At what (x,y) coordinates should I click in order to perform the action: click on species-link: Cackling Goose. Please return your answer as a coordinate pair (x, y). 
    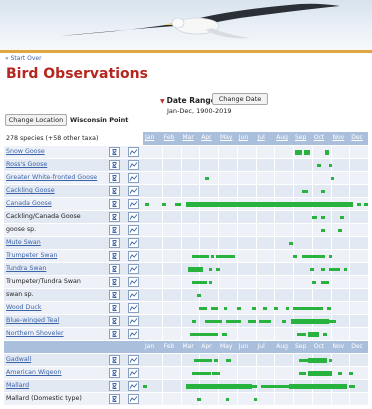
    Looking at the image, I should click on (30, 190).